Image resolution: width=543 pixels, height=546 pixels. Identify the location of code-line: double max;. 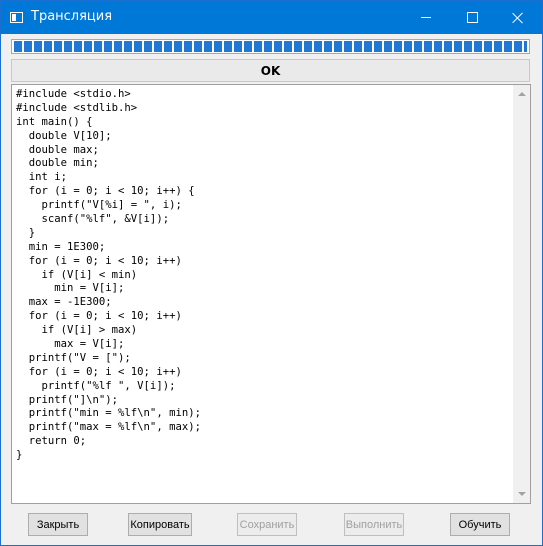
(57, 149).